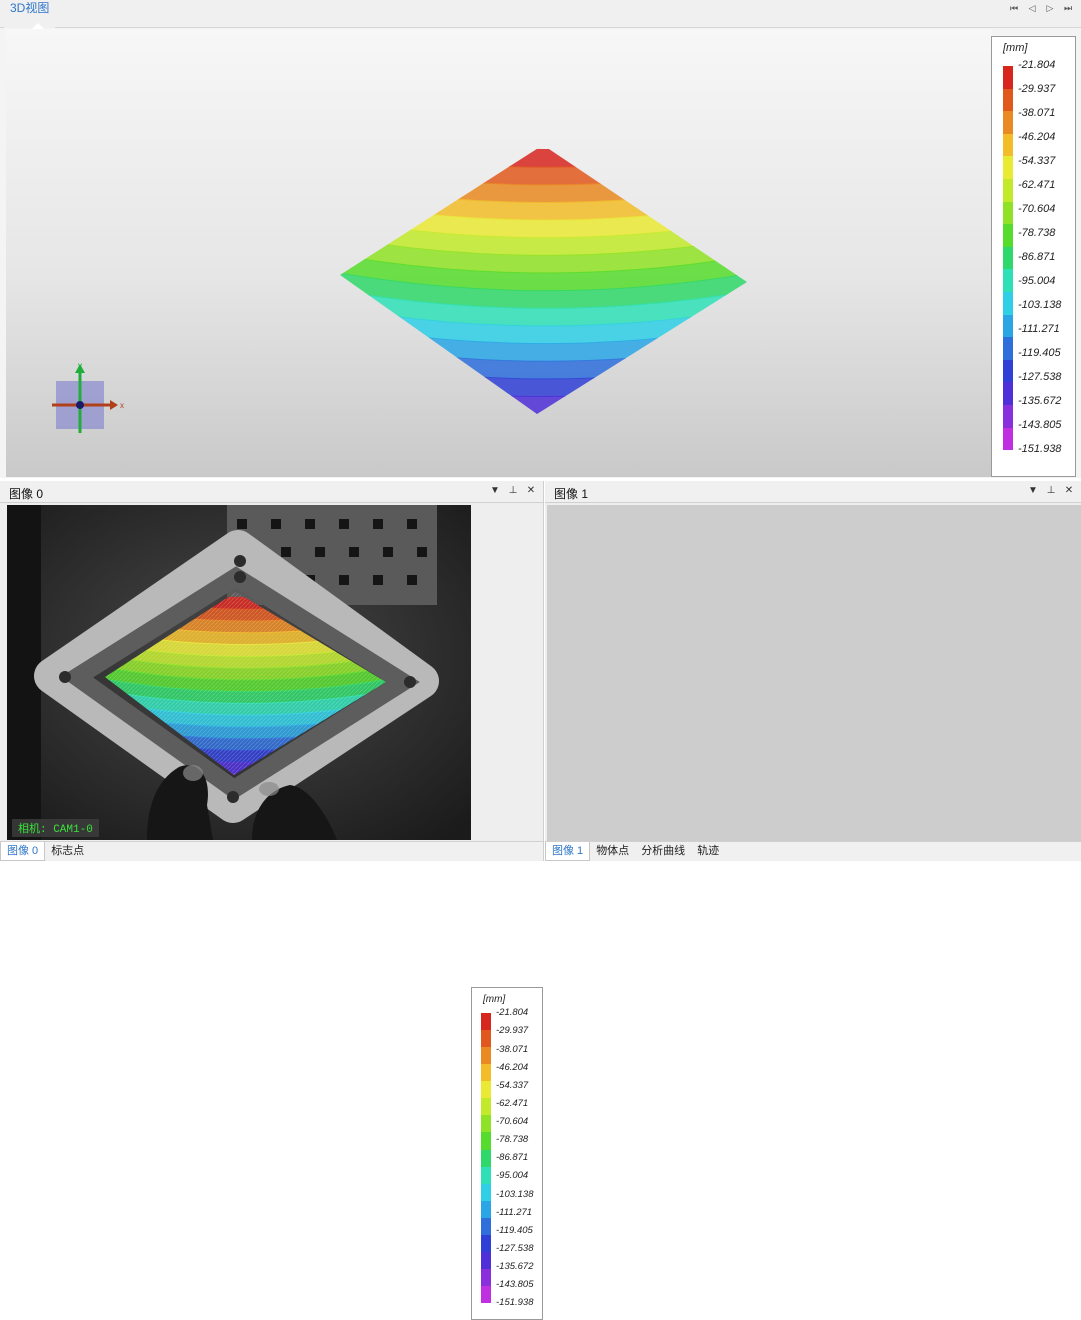 This screenshot has width=1081, height=1320. Describe the element at coordinates (512, 1085) in the screenshot. I see `legend-tick-label: -54.337` at that location.